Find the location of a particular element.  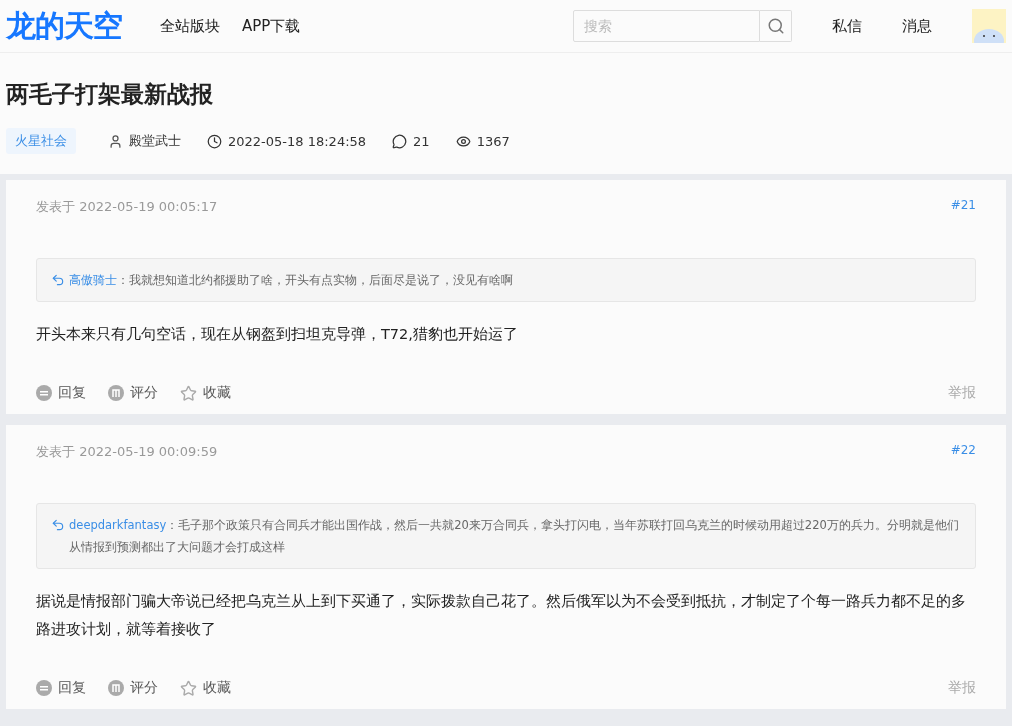

search-icon is located at coordinates (775, 26).